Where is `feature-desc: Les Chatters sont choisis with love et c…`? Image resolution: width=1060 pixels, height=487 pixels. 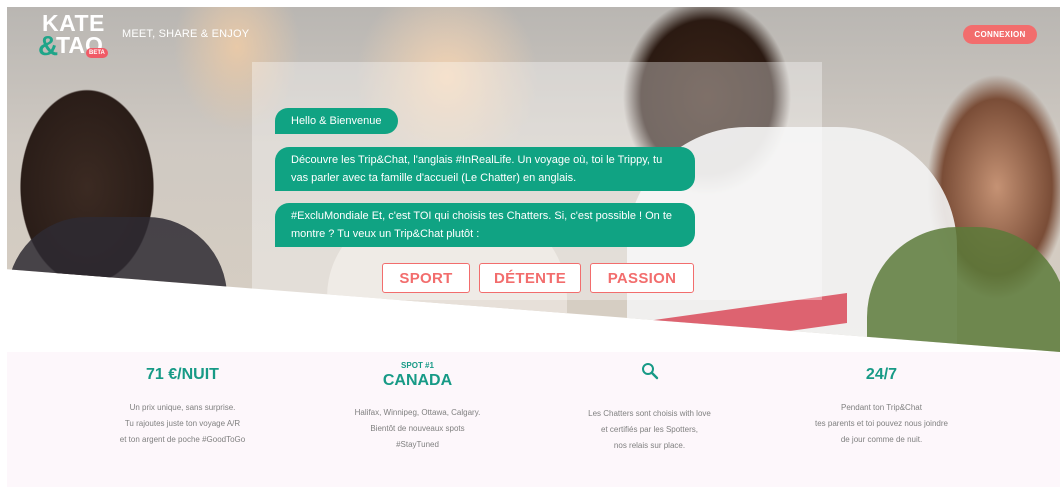 feature-desc: Les Chatters sont choisis with love et c… is located at coordinates (649, 430).